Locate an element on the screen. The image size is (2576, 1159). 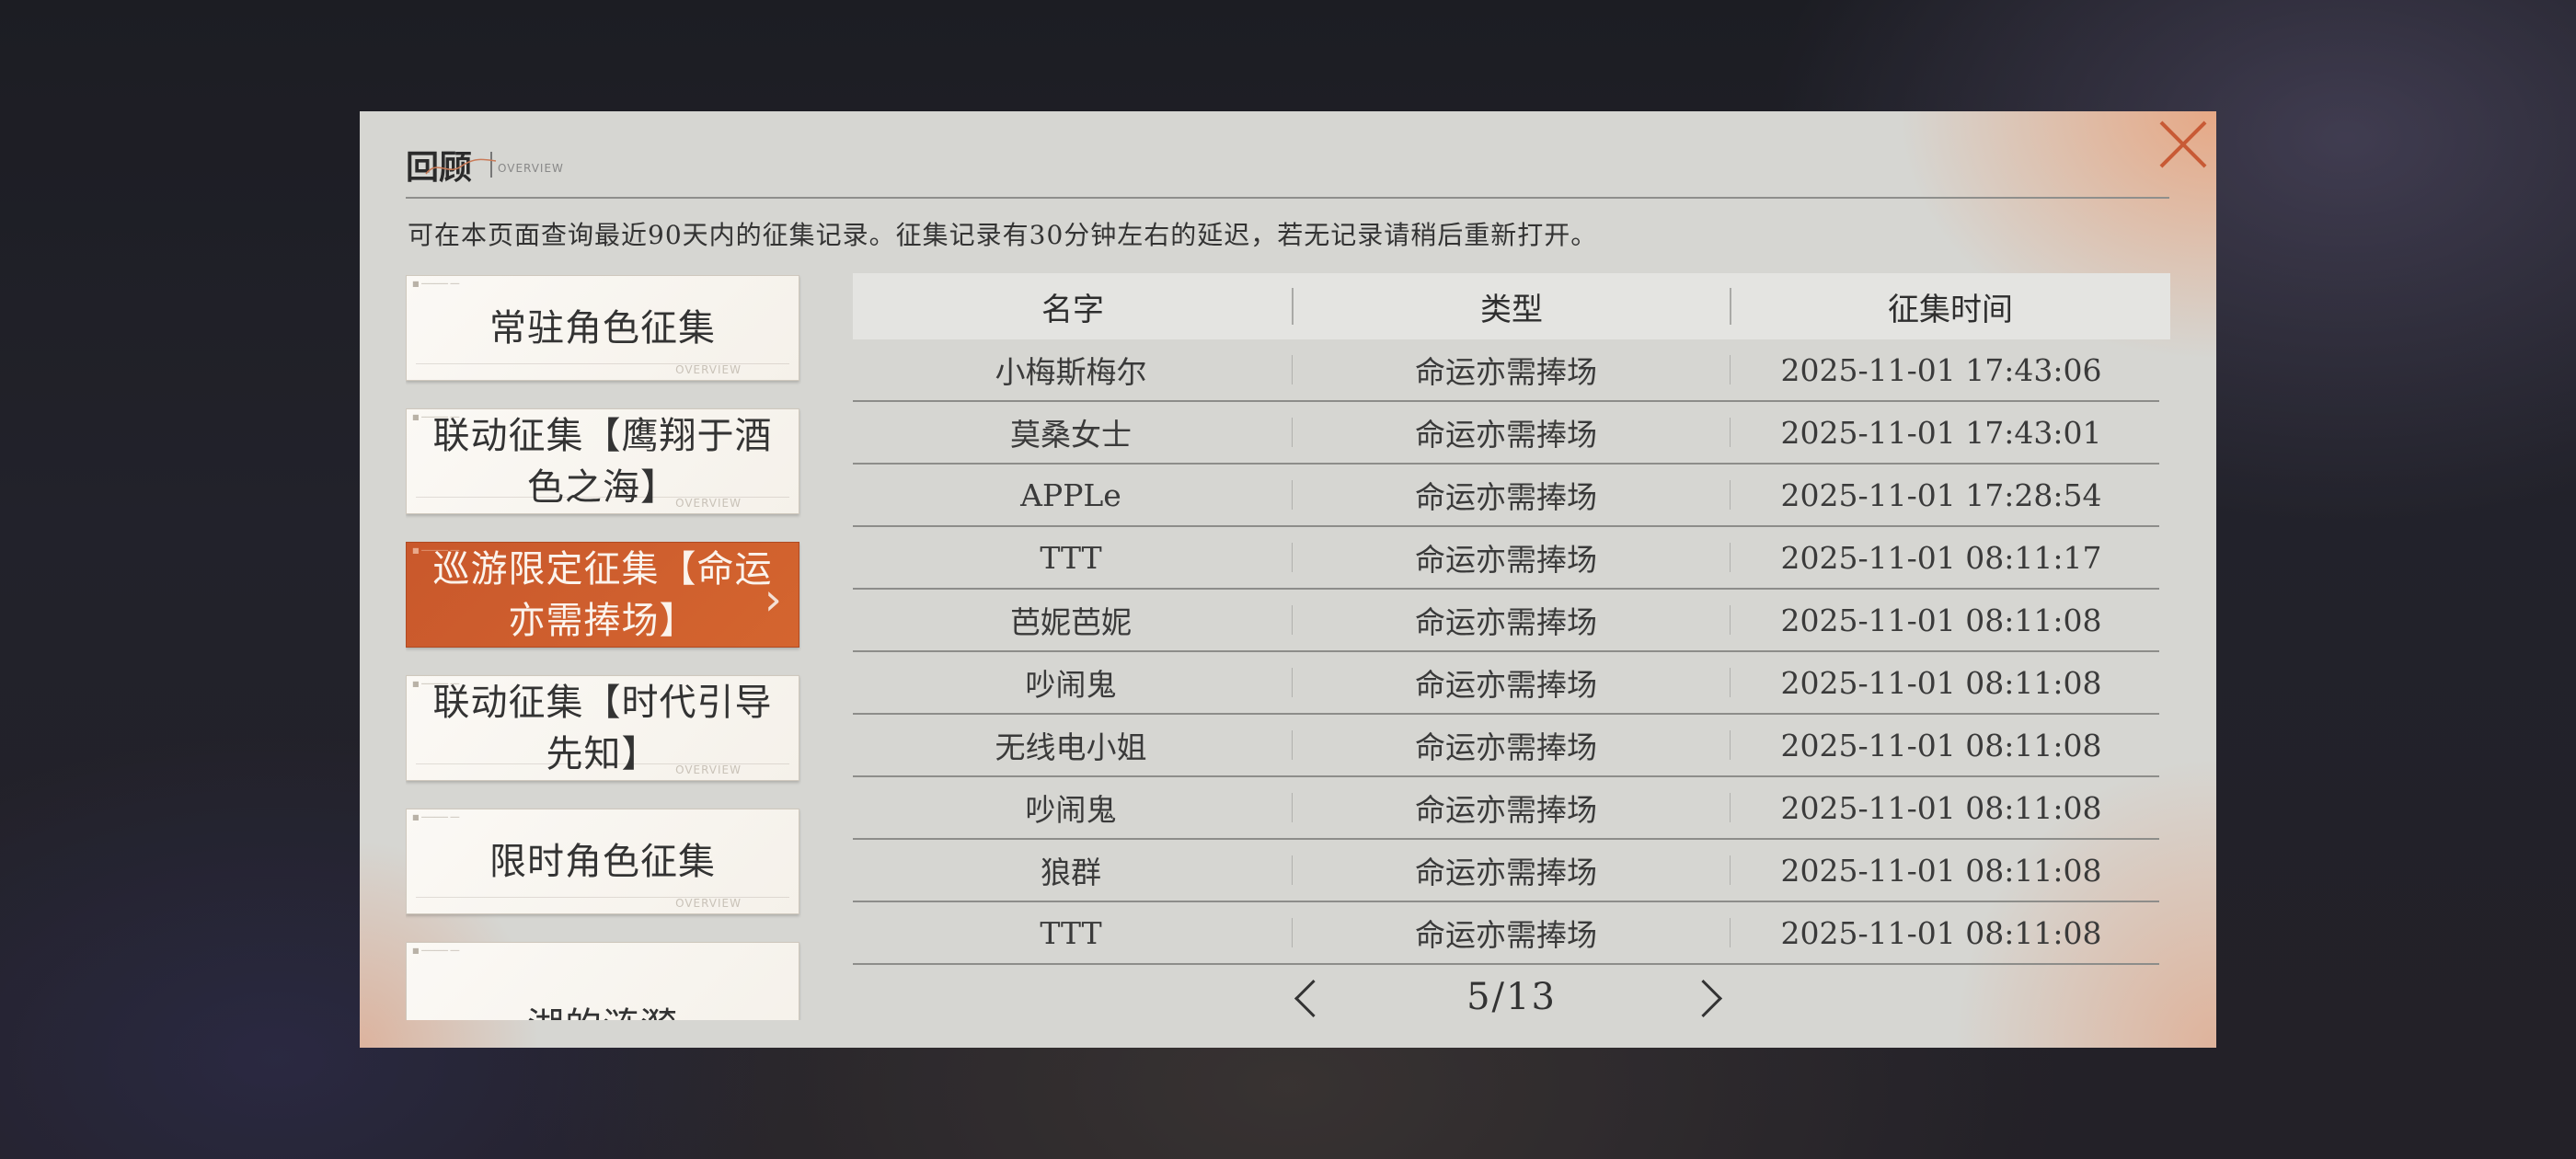
swoosh-decoration is located at coordinates (461, 166).